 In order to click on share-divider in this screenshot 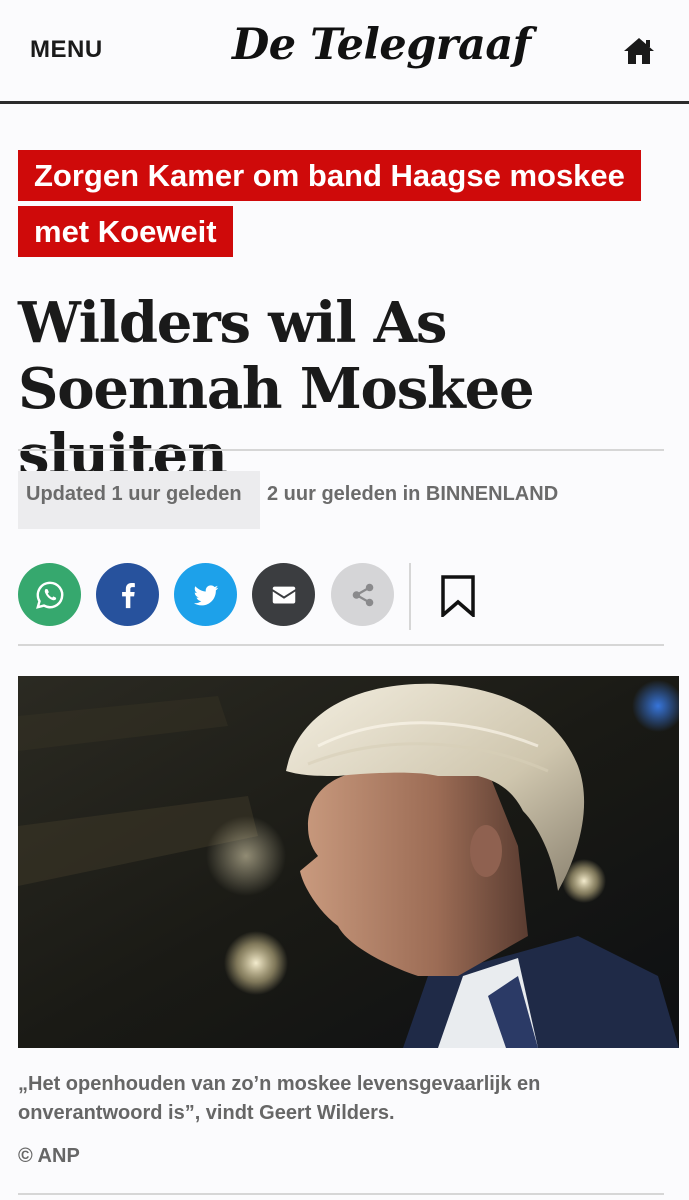, I will do `click(410, 596)`.